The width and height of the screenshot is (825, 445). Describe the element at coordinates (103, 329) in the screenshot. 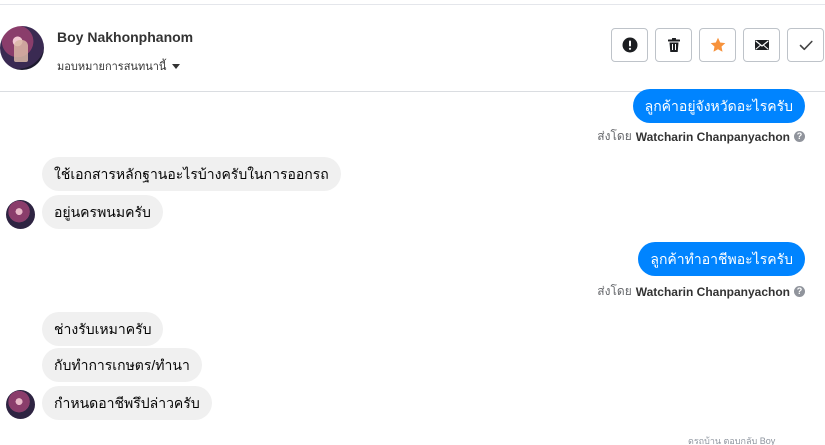

I see `message-bubble-incoming: ช่างรับเหมาครับ` at that location.